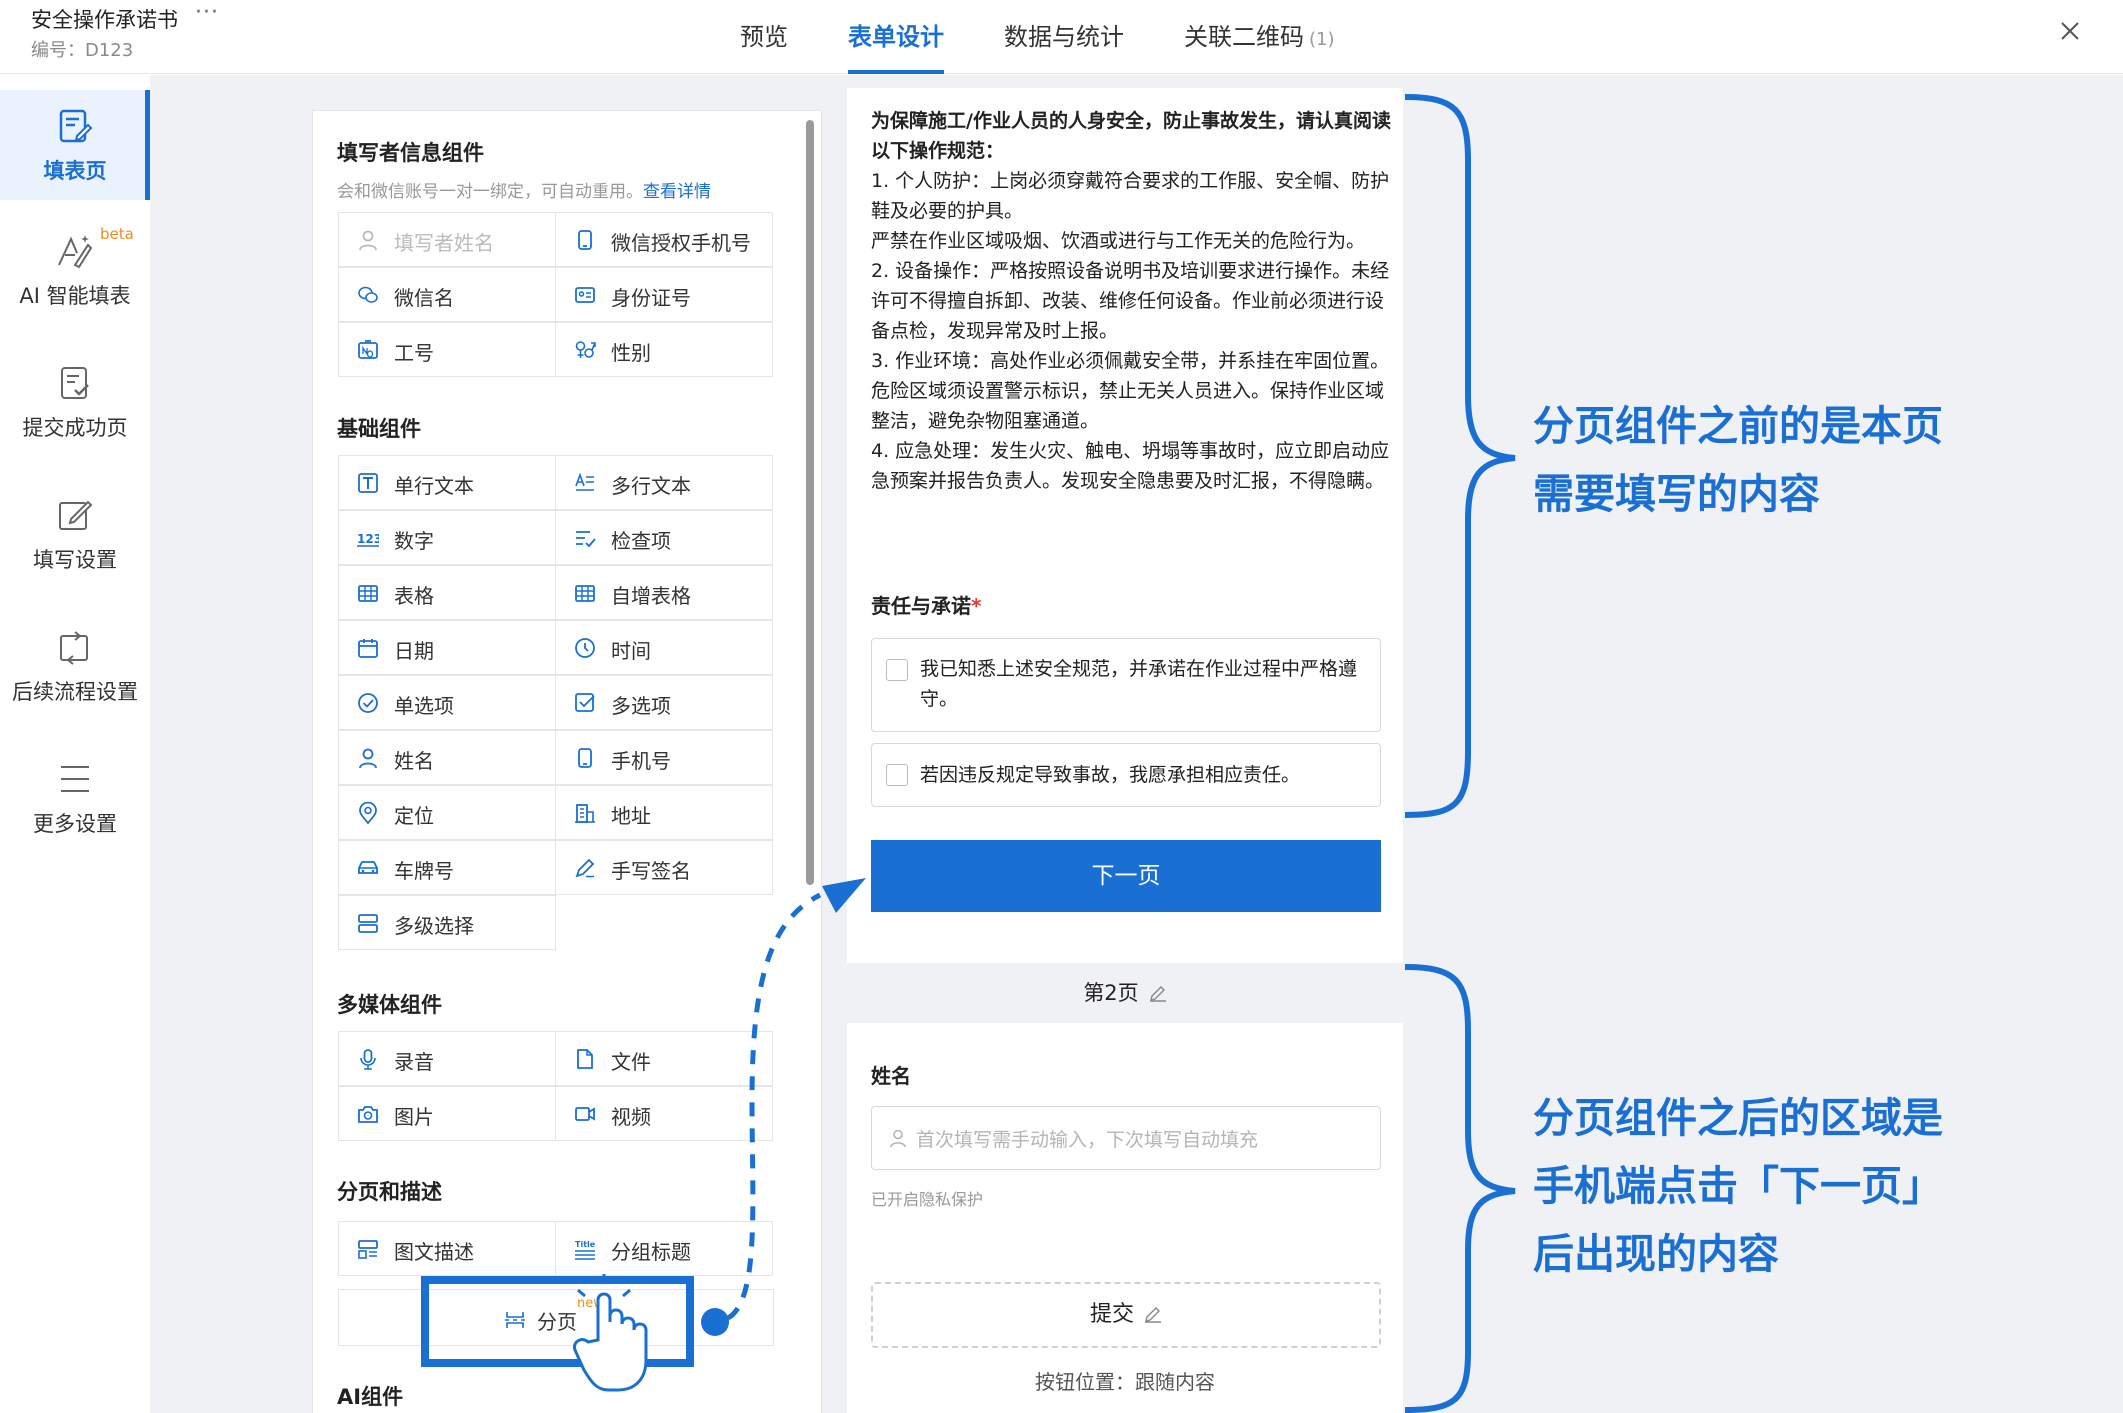 This screenshot has width=2123, height=1413. What do you see at coordinates (414, 596) in the screenshot?
I see `component-label: 表格` at bounding box center [414, 596].